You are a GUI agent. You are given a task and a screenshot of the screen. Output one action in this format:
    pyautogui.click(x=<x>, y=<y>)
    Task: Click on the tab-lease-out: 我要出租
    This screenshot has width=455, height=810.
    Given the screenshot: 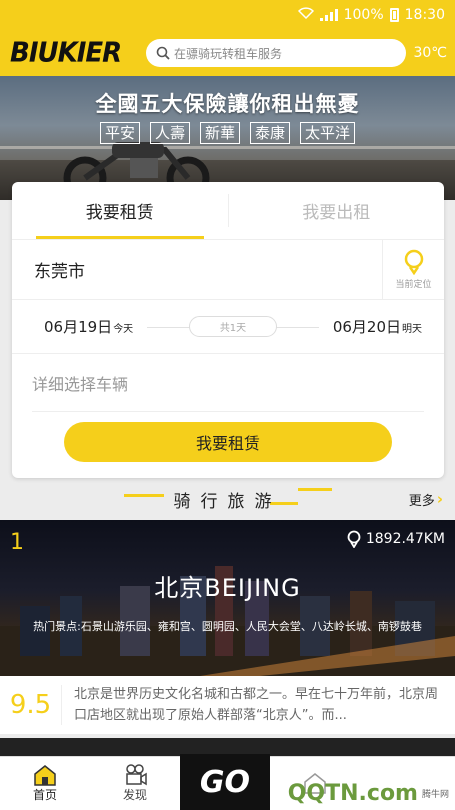 What is the action you would take?
    pyautogui.click(x=337, y=210)
    